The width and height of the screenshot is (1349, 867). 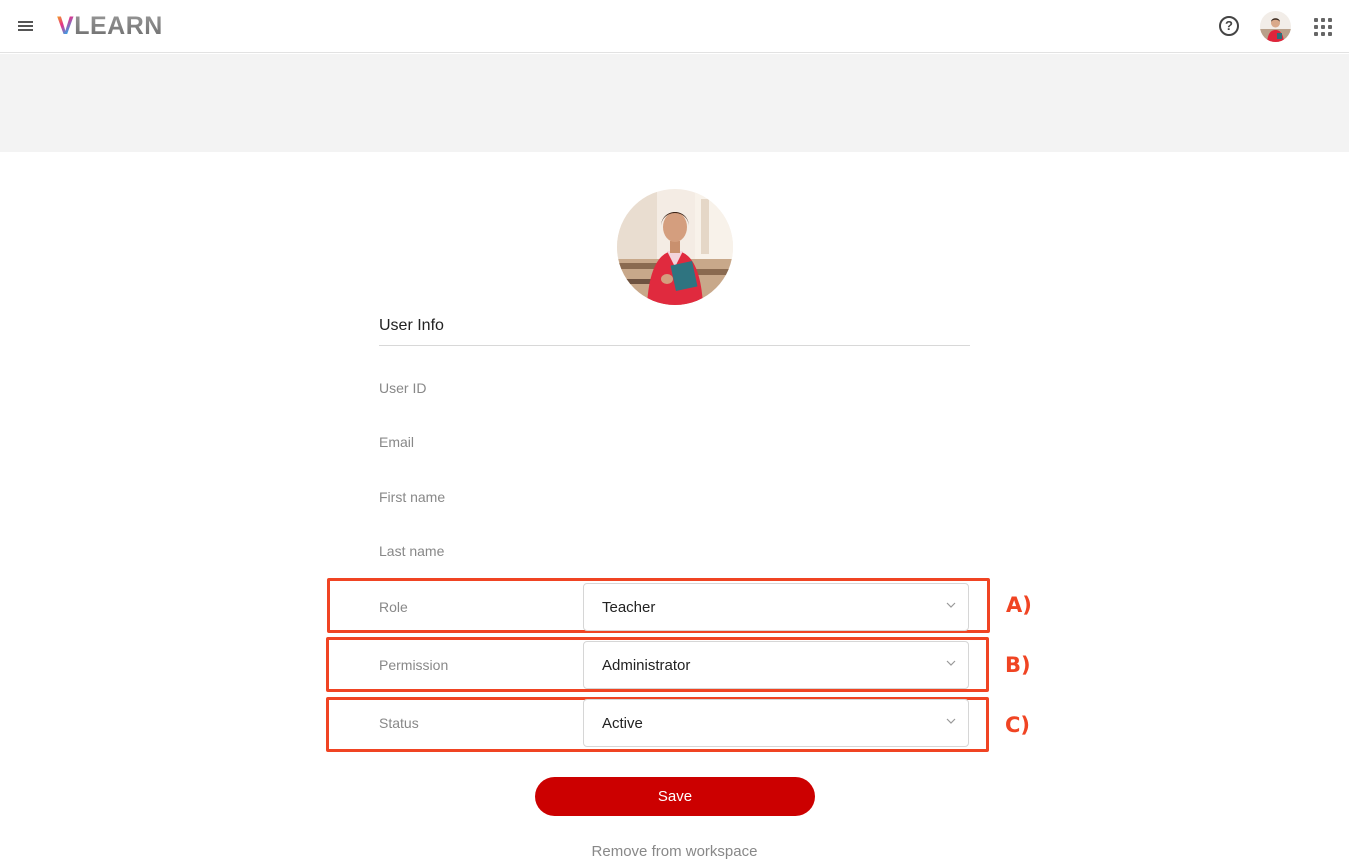 What do you see at coordinates (412, 497) in the screenshot?
I see `first-name-label: First name` at bounding box center [412, 497].